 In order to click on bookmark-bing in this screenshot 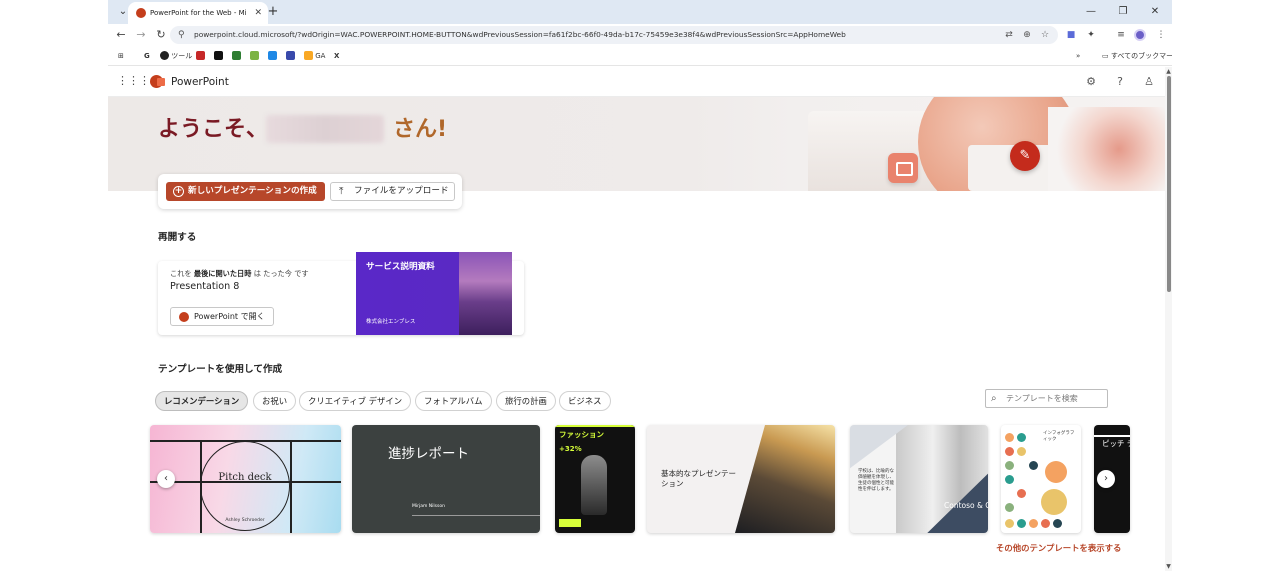, I will do `click(272, 56)`.